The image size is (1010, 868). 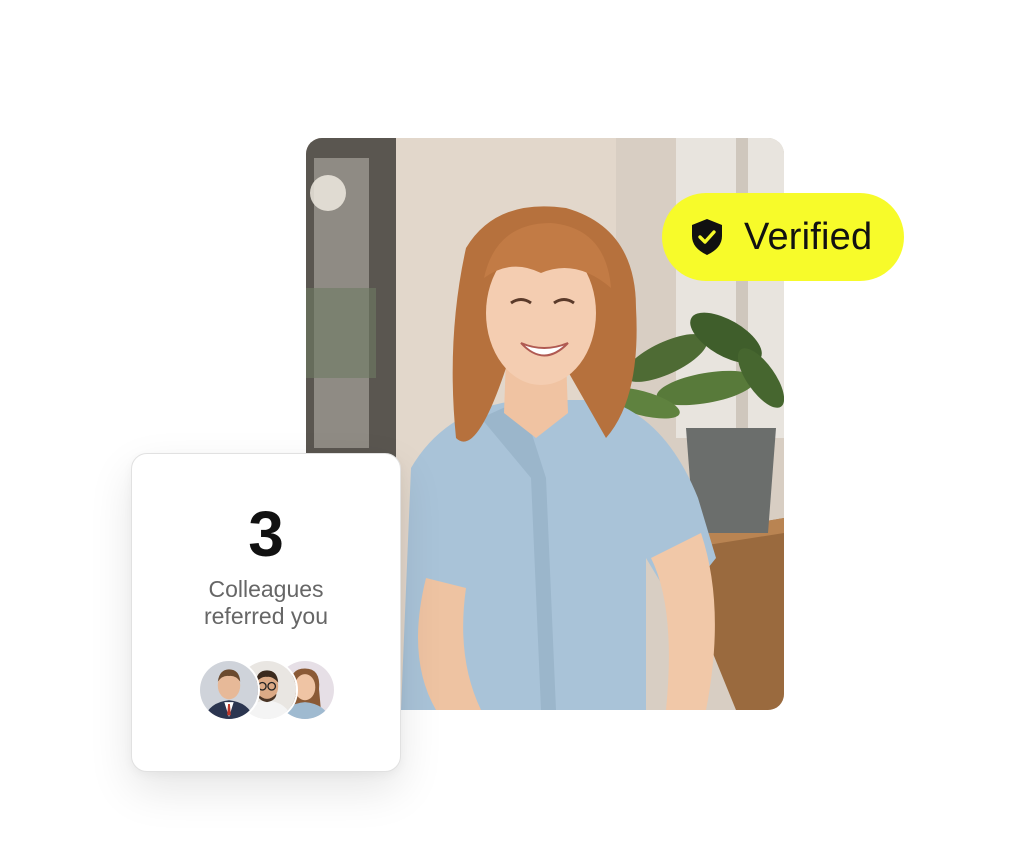 What do you see at coordinates (266, 534) in the screenshot?
I see `referral-count: 3` at bounding box center [266, 534].